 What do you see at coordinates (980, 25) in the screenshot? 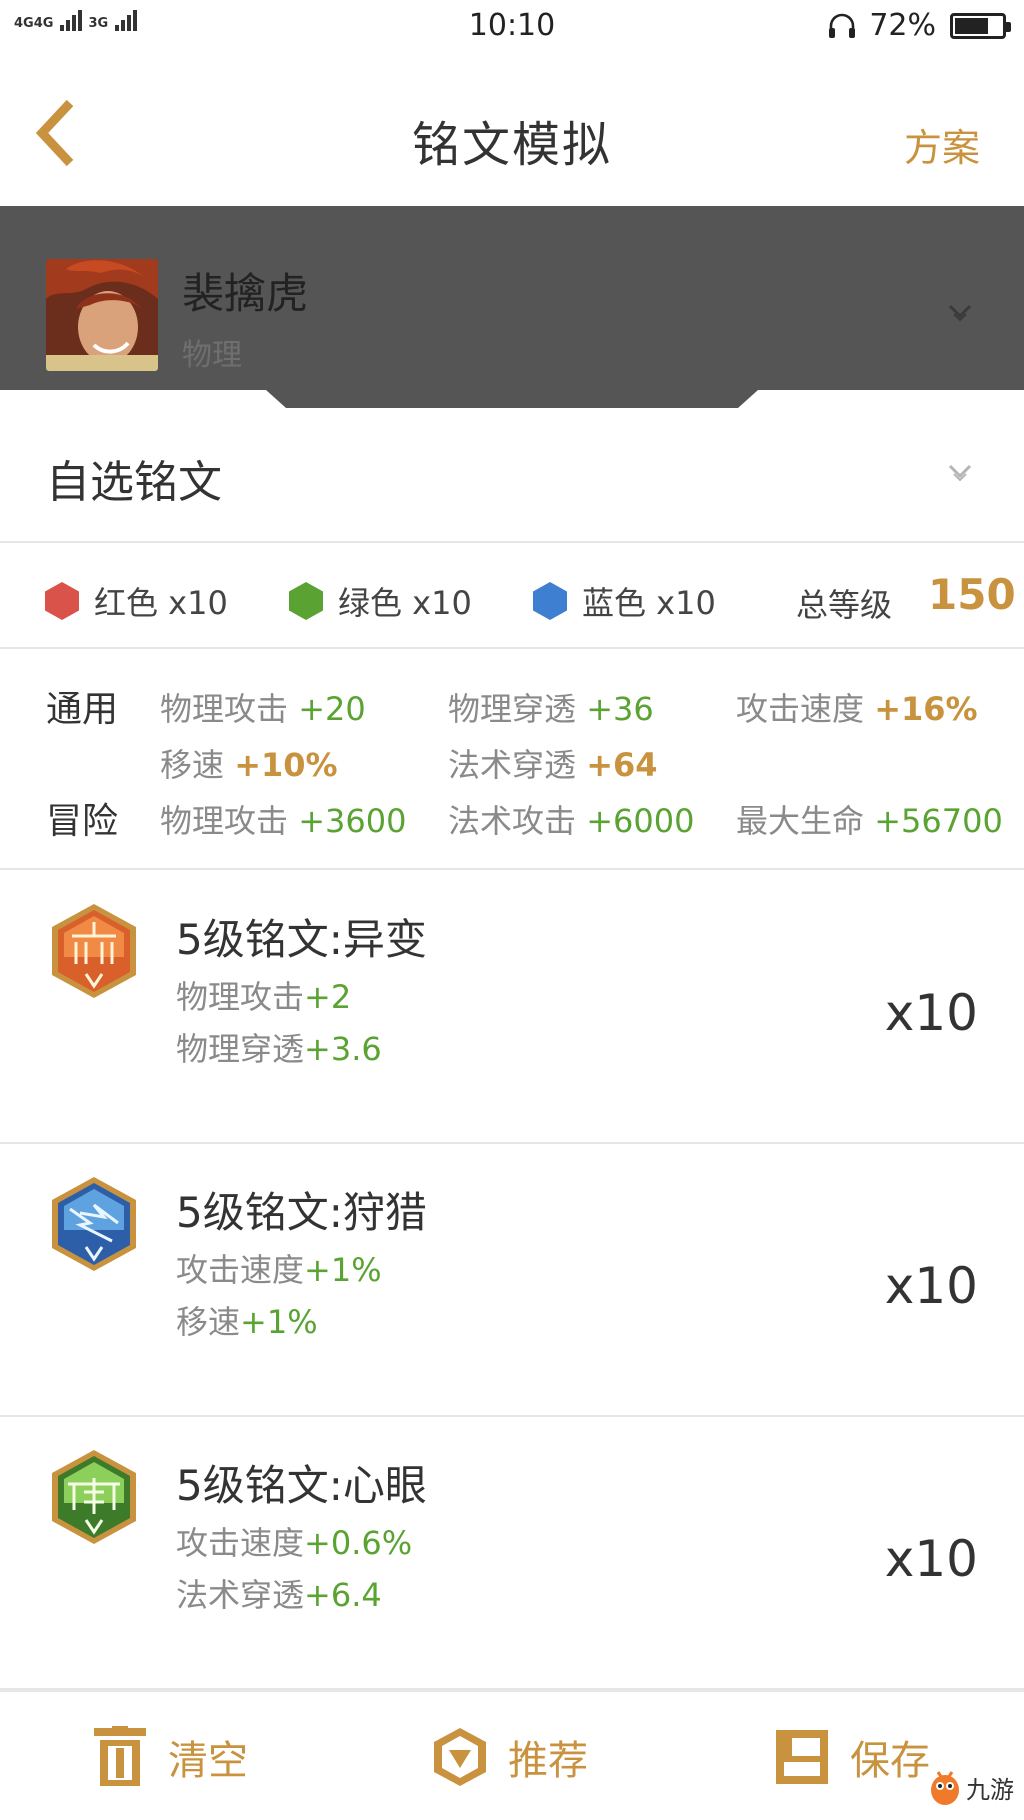
I see `battery-icon` at bounding box center [980, 25].